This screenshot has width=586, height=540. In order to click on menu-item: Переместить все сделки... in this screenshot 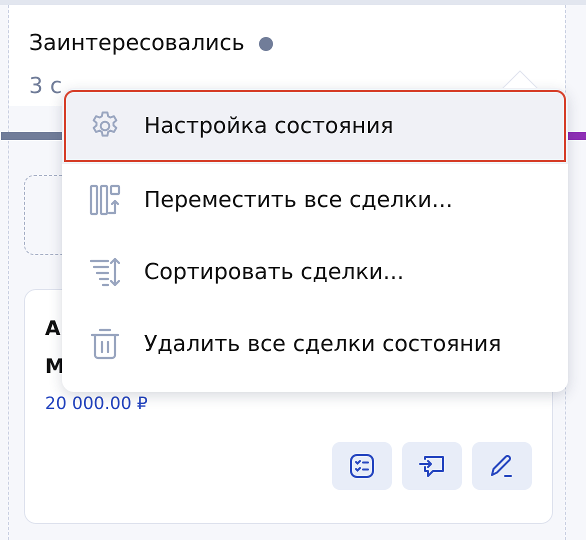, I will do `click(315, 200)`.